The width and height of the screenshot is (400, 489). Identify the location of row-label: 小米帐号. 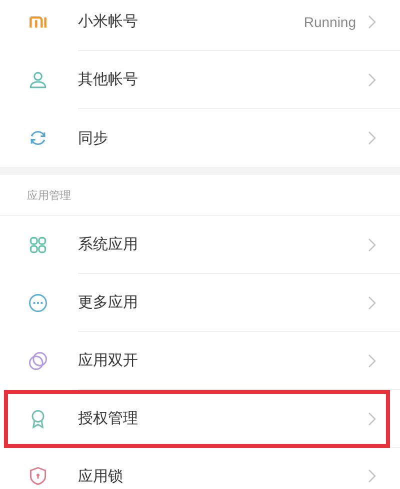
(108, 21).